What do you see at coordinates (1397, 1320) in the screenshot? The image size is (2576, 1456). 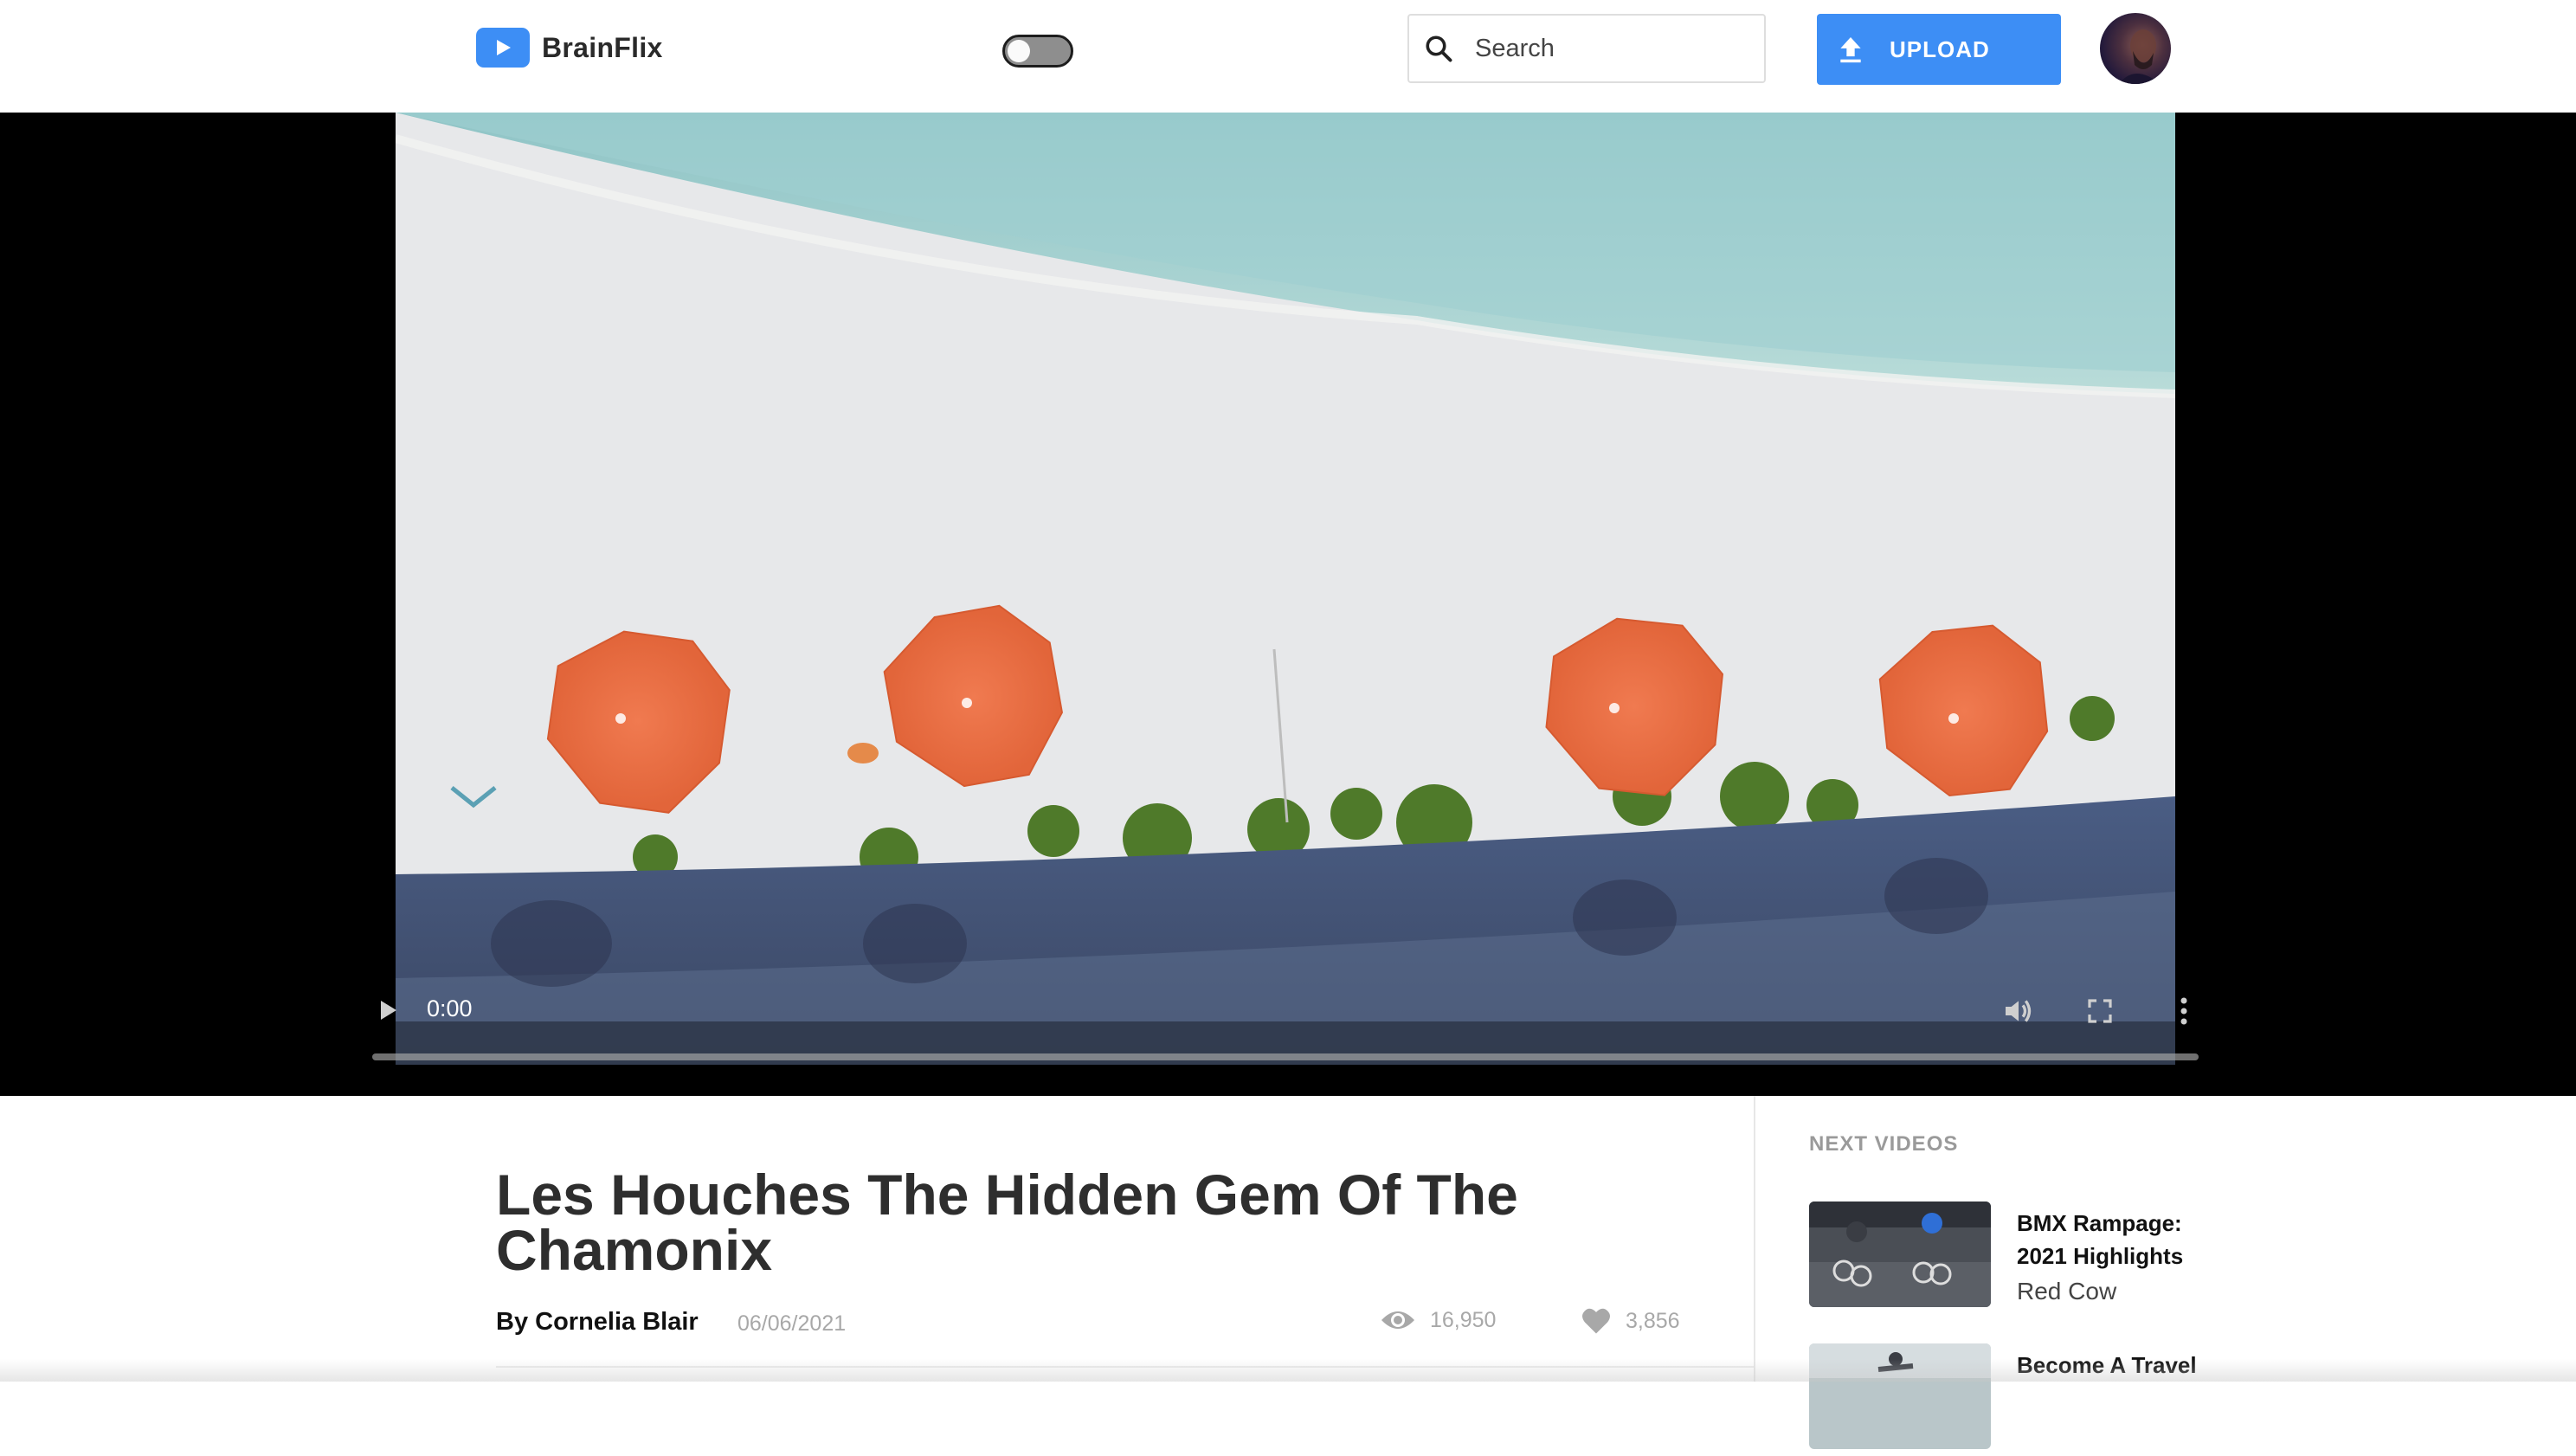 I see `eye-icon` at bounding box center [1397, 1320].